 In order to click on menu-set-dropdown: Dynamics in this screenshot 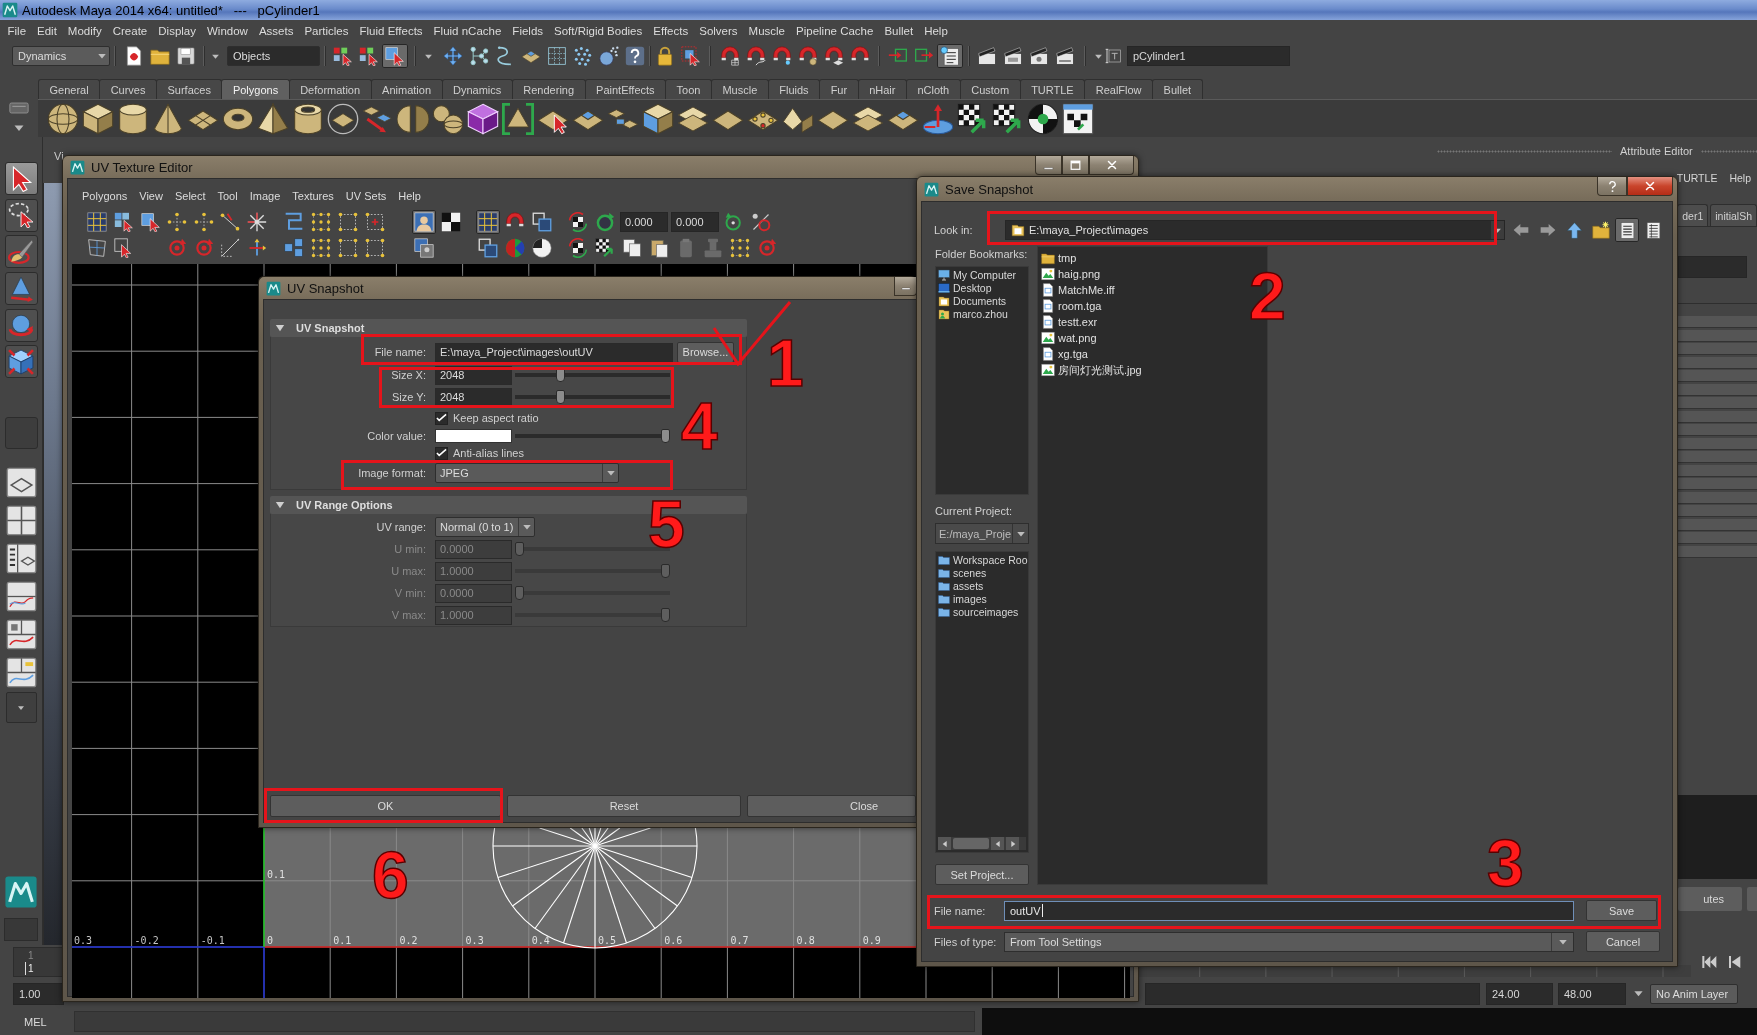, I will do `click(61, 56)`.